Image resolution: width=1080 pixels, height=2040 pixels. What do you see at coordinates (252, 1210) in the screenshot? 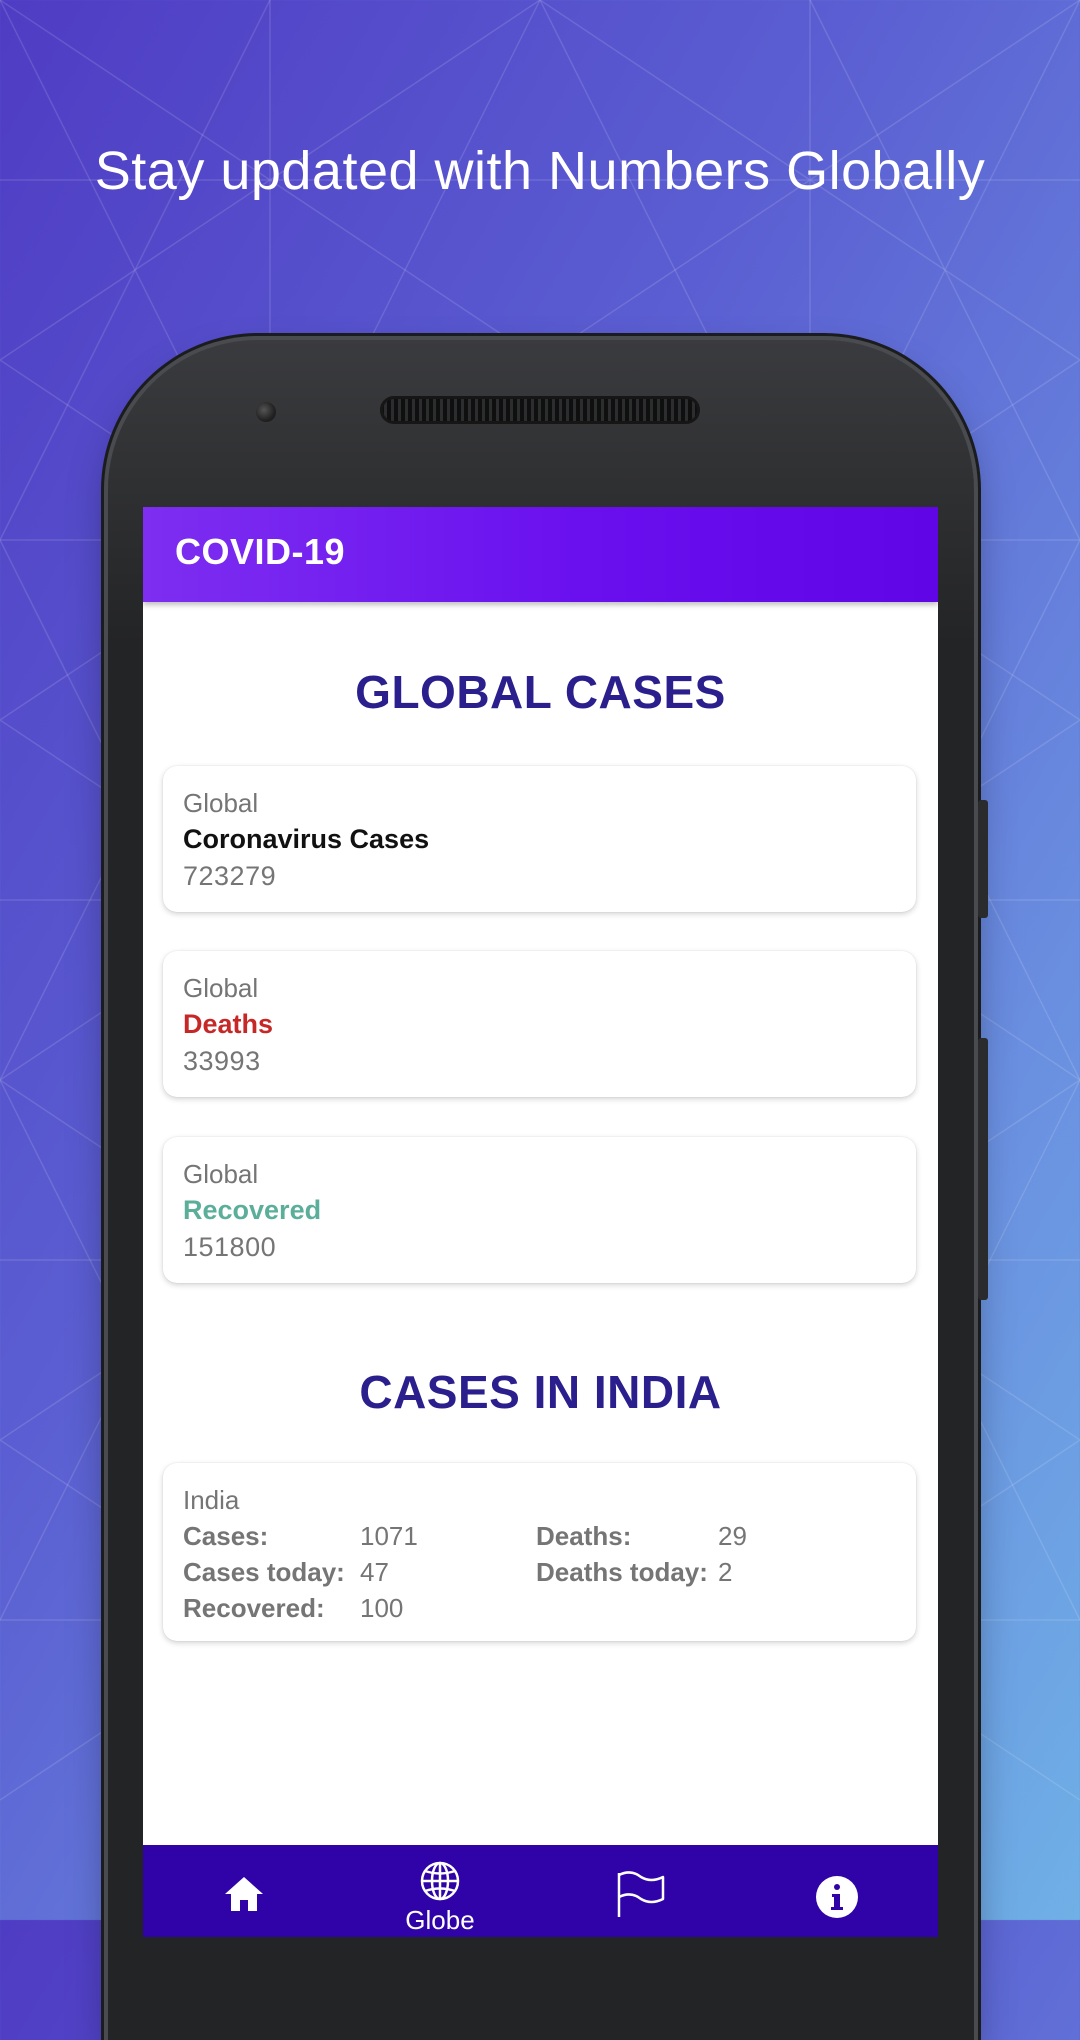
I see `card-title: Recovered` at bounding box center [252, 1210].